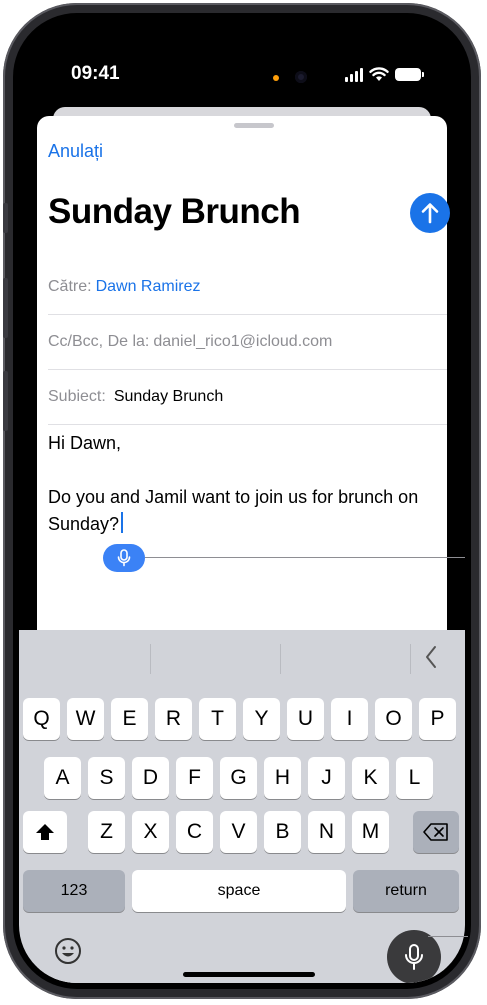  What do you see at coordinates (254, 125) in the screenshot?
I see `sheet-grabber` at bounding box center [254, 125].